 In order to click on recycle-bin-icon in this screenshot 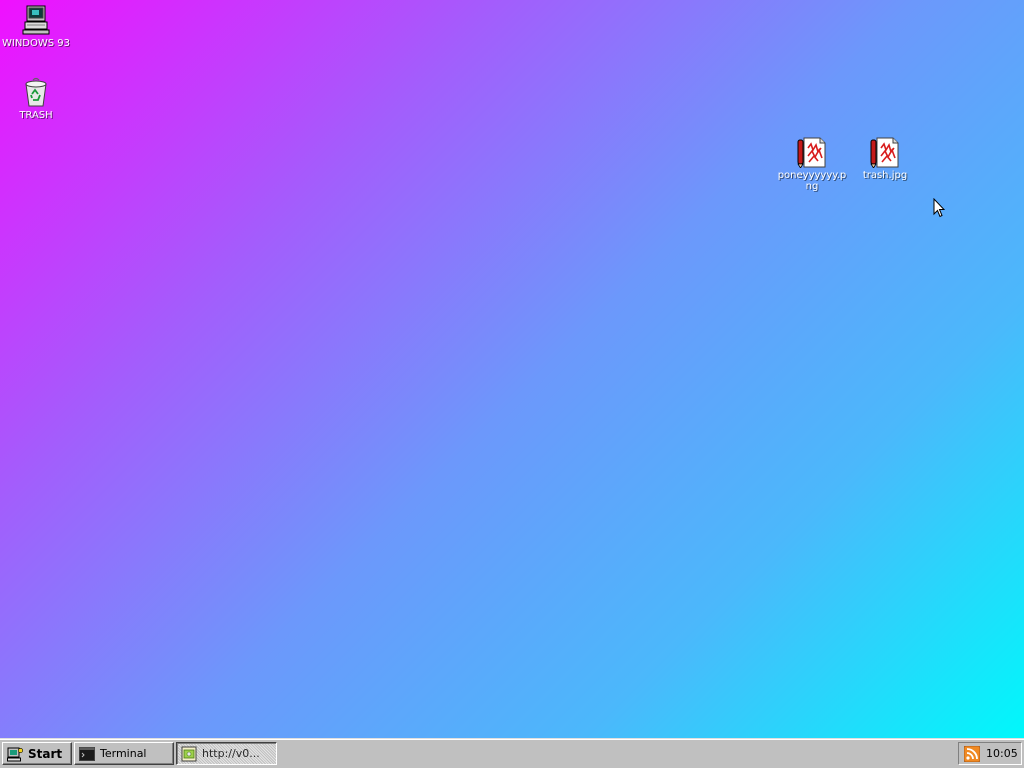, I will do `click(36, 92)`.